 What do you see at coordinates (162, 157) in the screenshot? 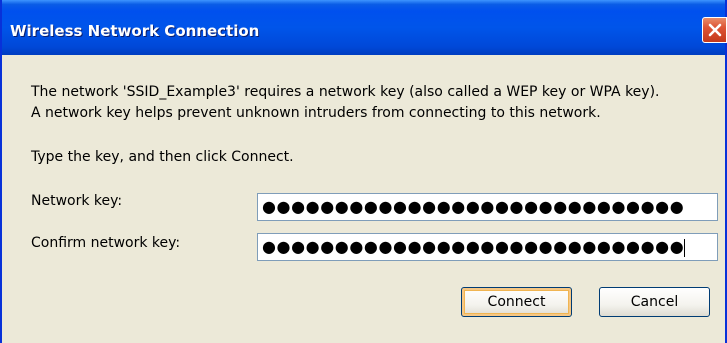
I see `instruction-text: Type the key, and then click Connect.` at bounding box center [162, 157].